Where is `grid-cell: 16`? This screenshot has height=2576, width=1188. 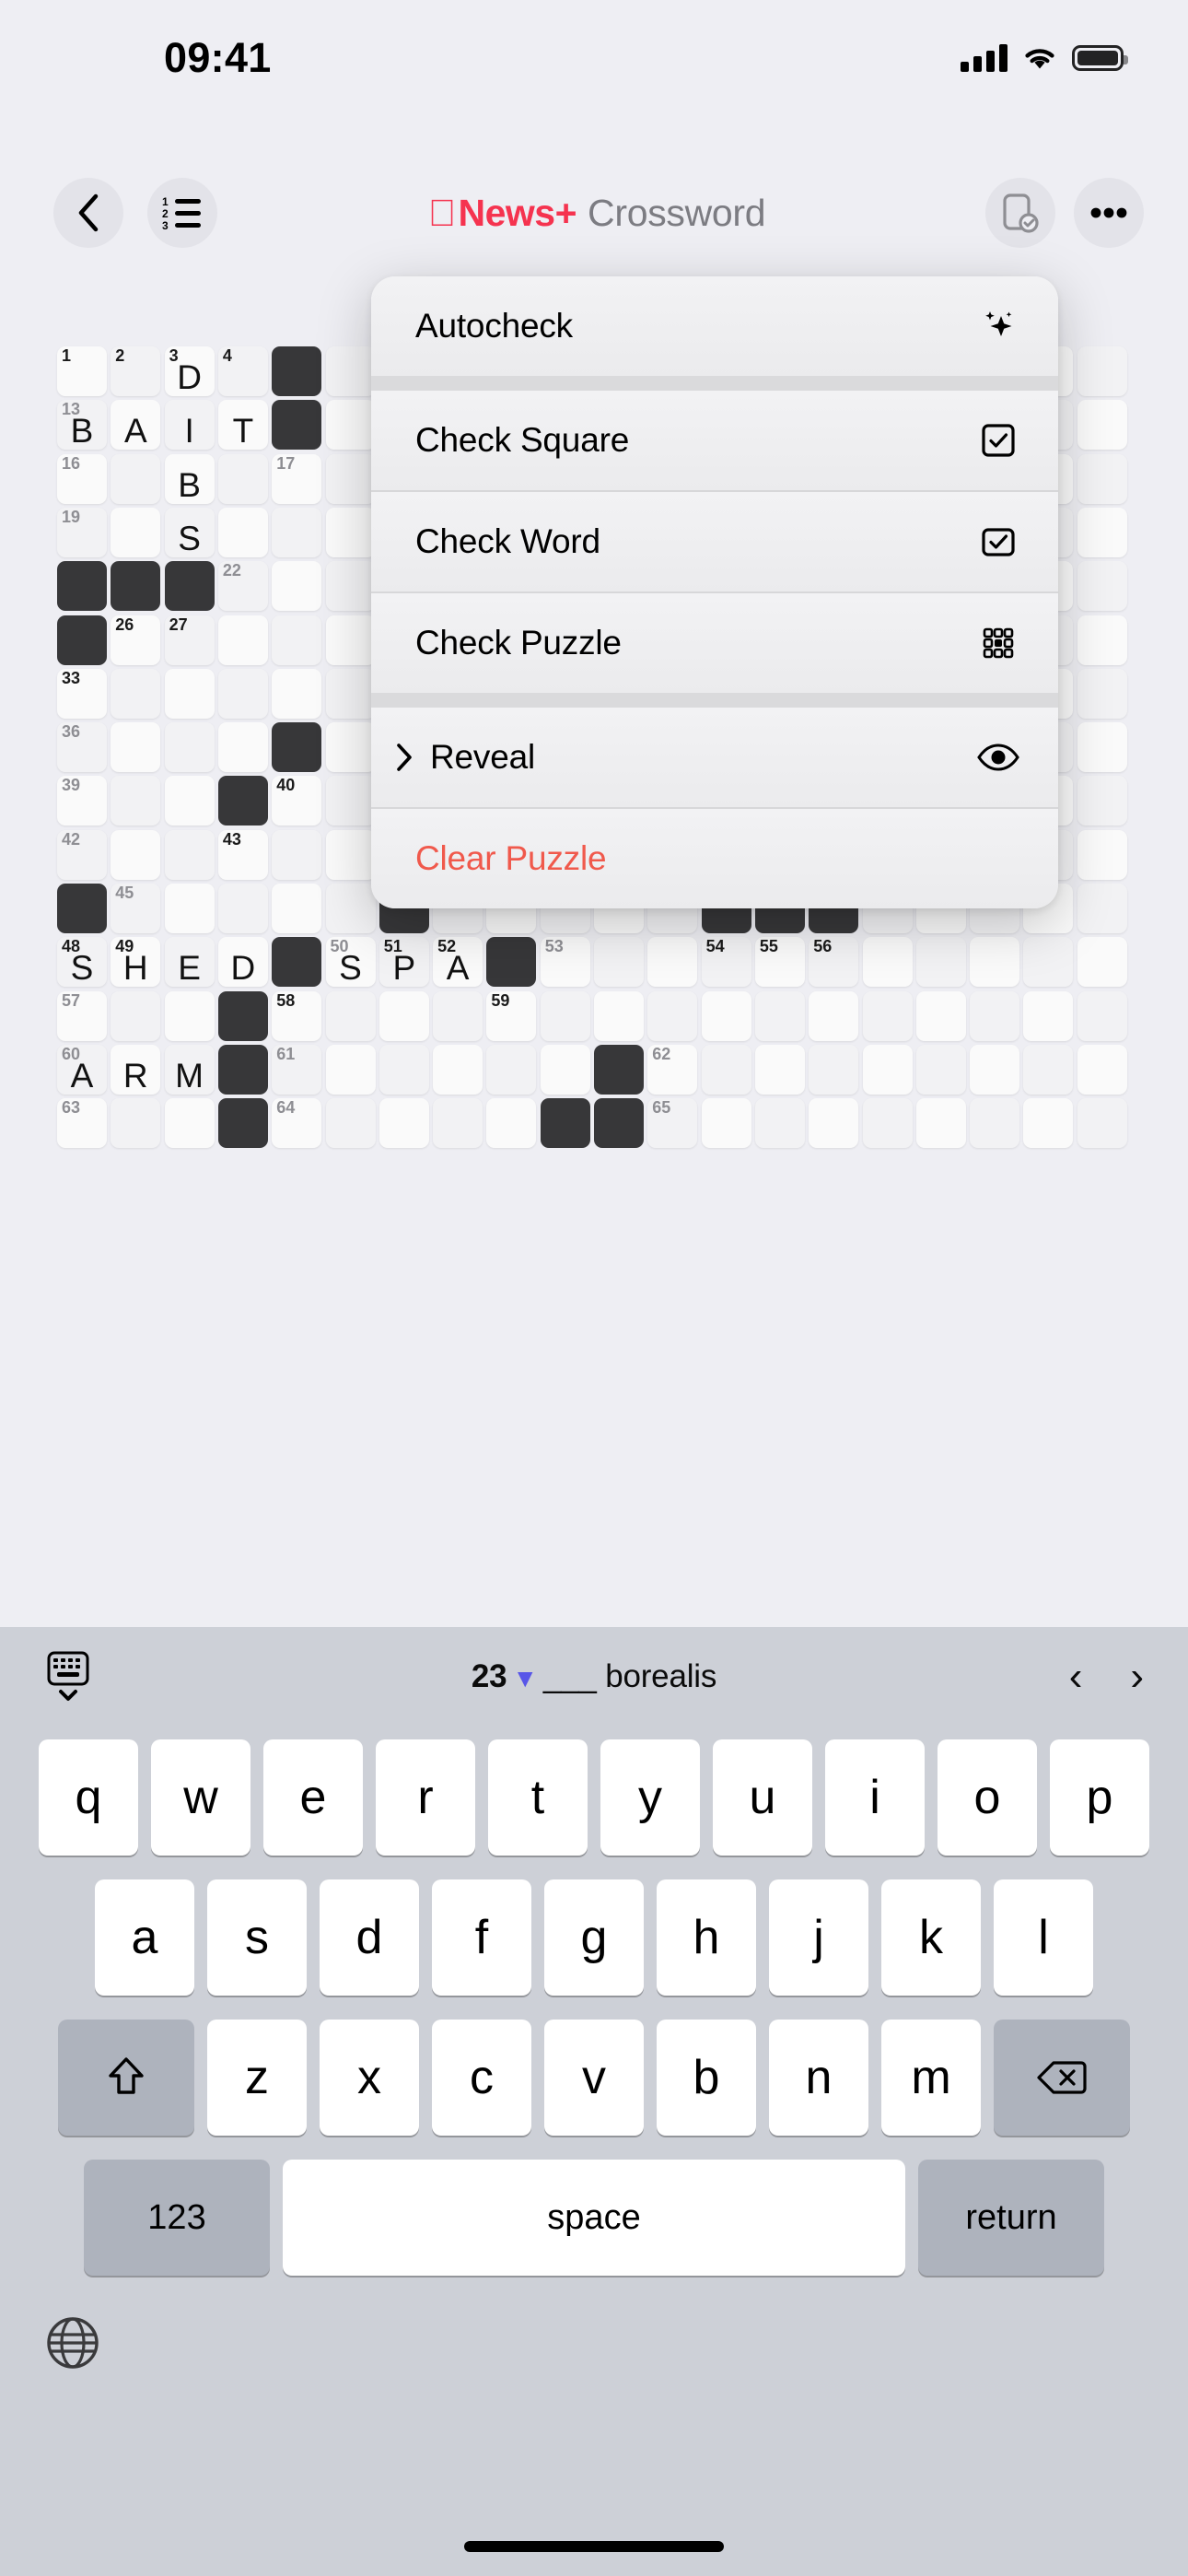 grid-cell: 16 is located at coordinates (82, 478).